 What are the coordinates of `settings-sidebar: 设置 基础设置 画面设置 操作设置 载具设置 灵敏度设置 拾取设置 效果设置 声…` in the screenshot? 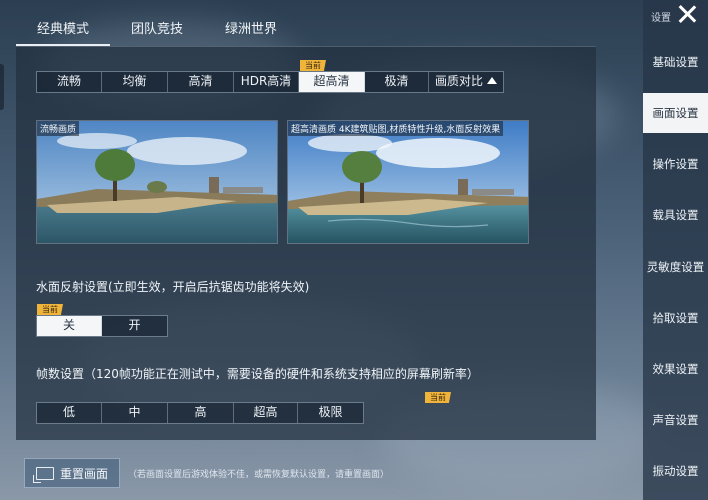 It's located at (675, 250).